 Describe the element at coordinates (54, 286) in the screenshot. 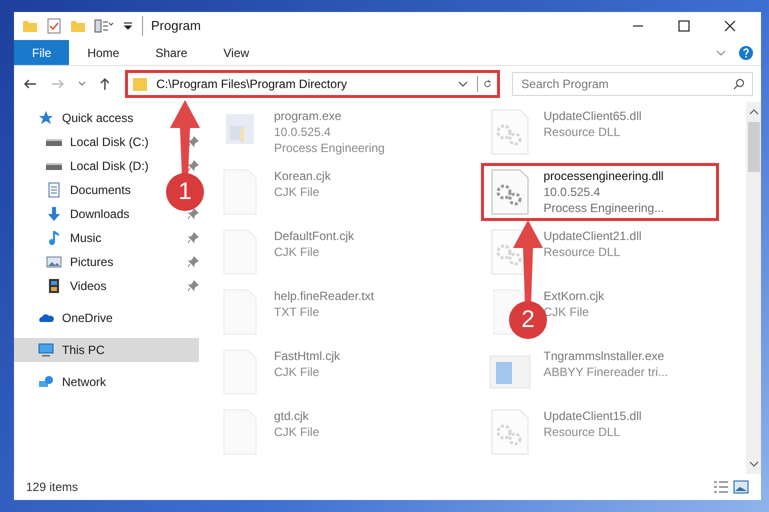

I see `film-icon` at that location.